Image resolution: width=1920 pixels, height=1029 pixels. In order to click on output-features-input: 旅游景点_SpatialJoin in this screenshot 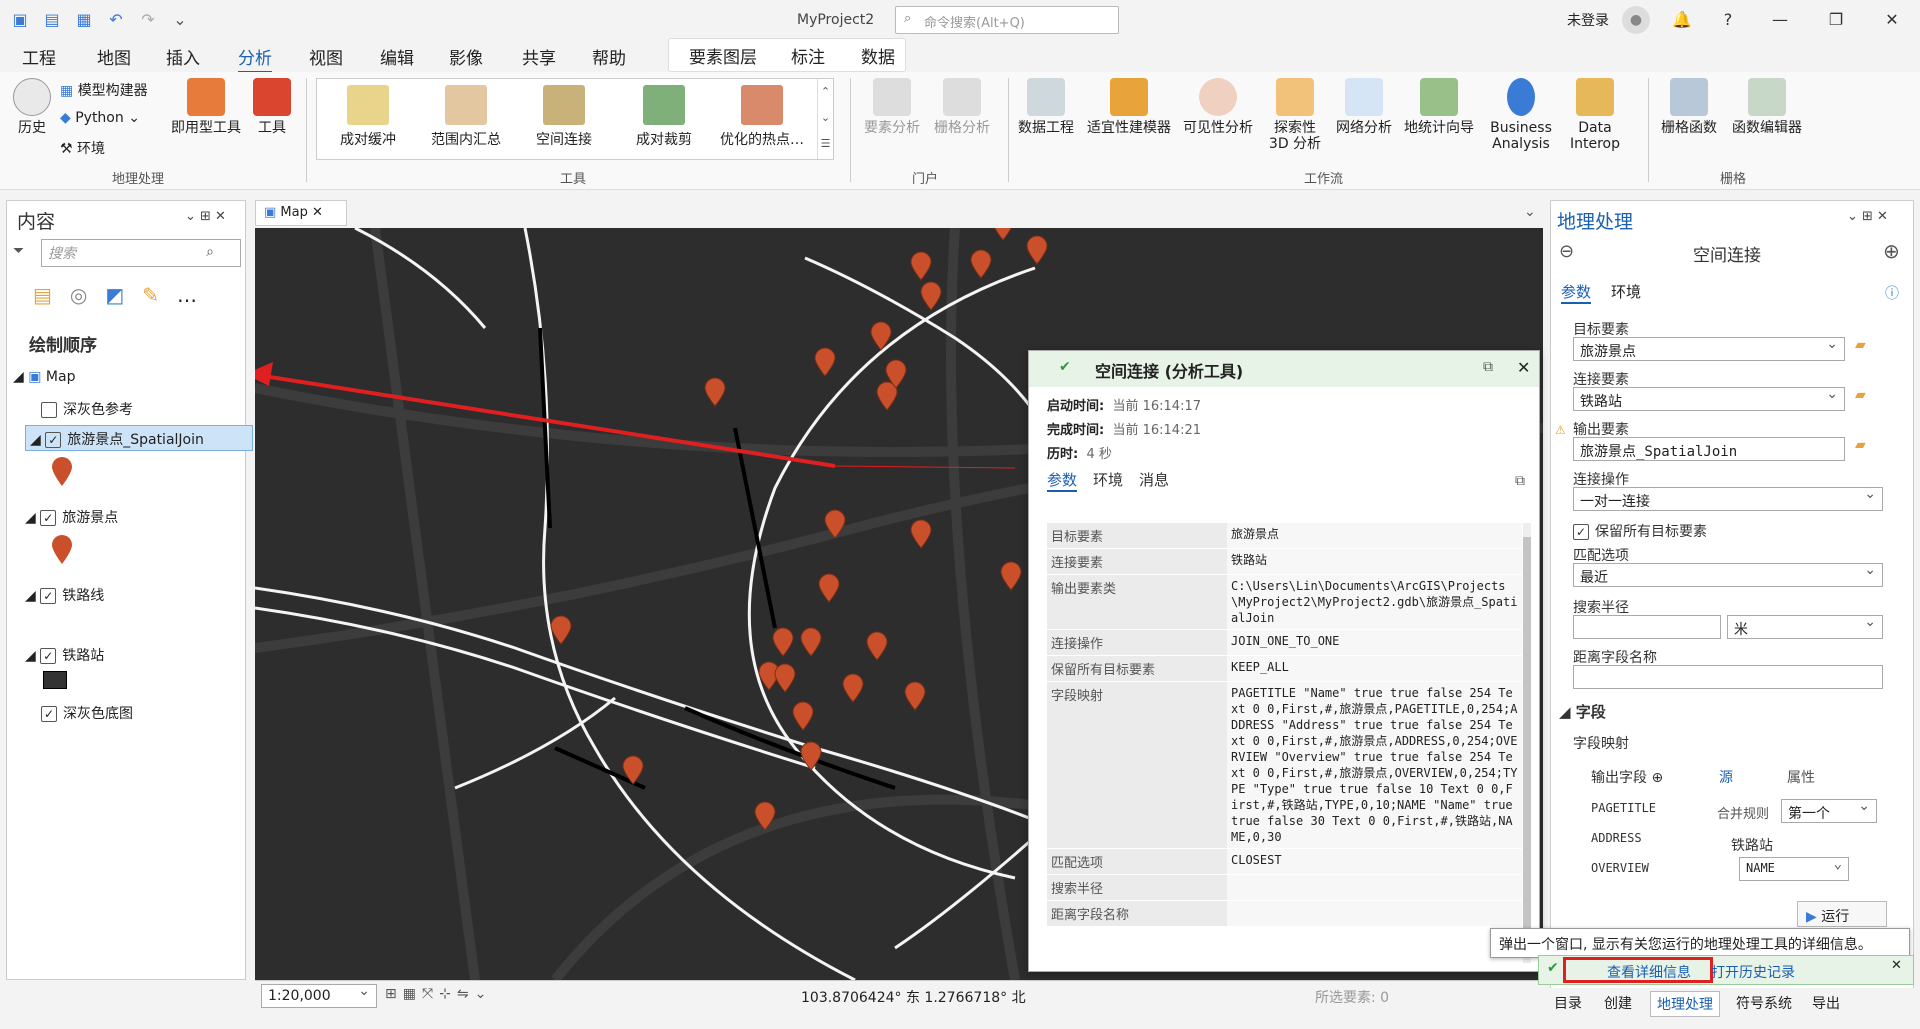, I will do `click(1709, 449)`.